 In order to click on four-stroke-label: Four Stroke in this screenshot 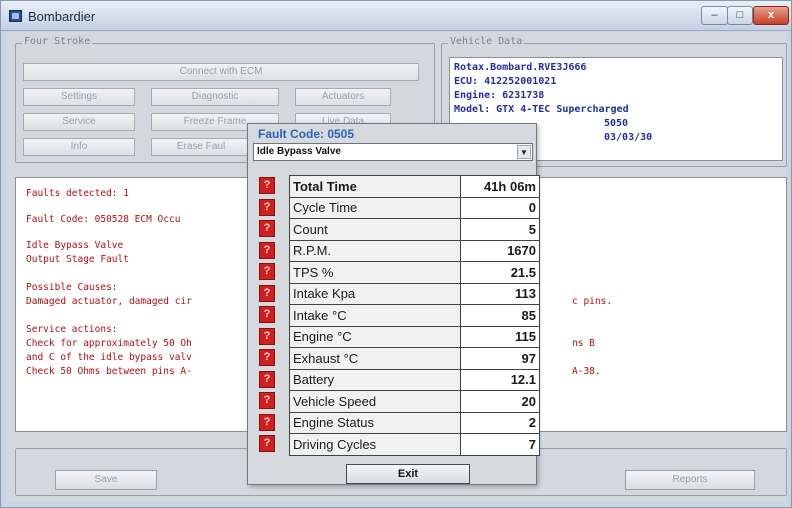, I will do `click(57, 41)`.